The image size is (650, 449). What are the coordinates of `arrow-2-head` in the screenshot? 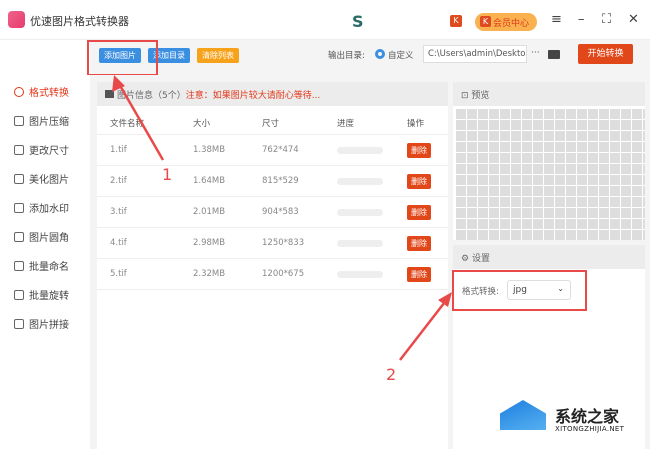 It's located at (445, 299).